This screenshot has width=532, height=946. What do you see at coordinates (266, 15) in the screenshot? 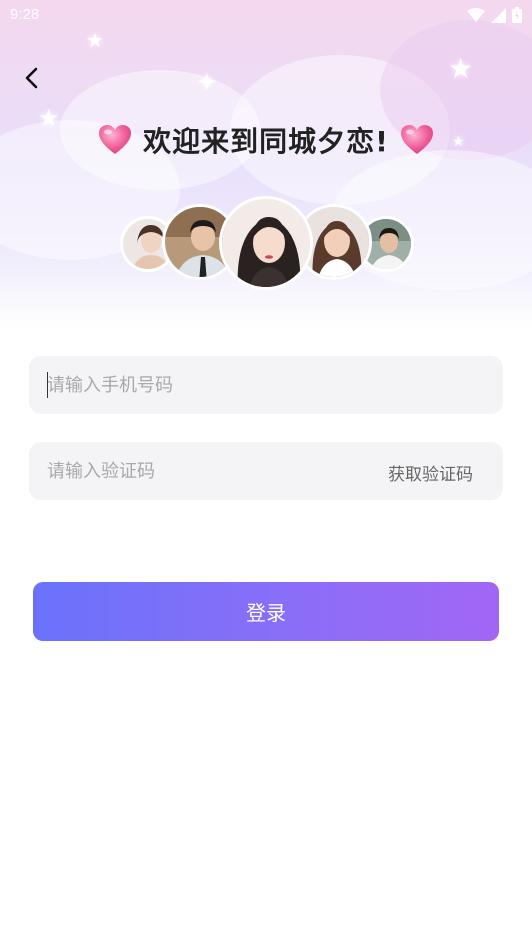
I see `status-bar: 9:28` at bounding box center [266, 15].